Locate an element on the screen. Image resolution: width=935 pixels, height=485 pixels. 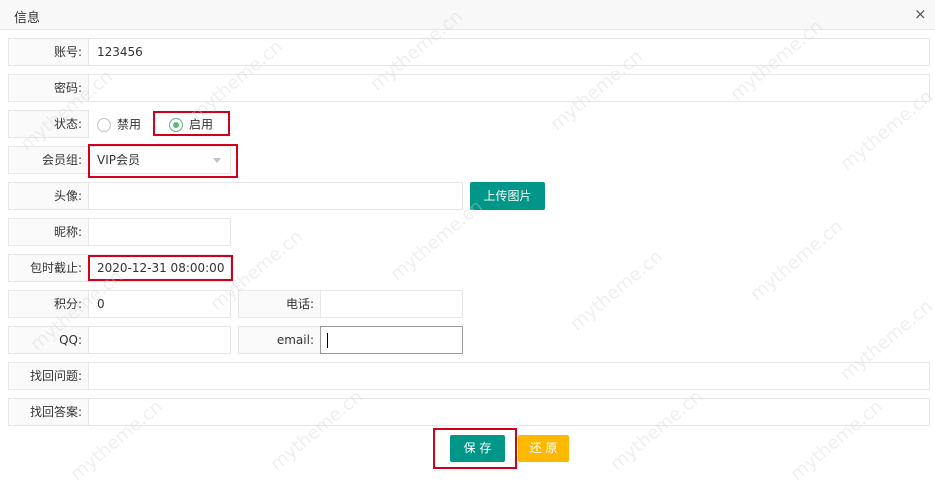
recovery-question-input is located at coordinates (509, 376).